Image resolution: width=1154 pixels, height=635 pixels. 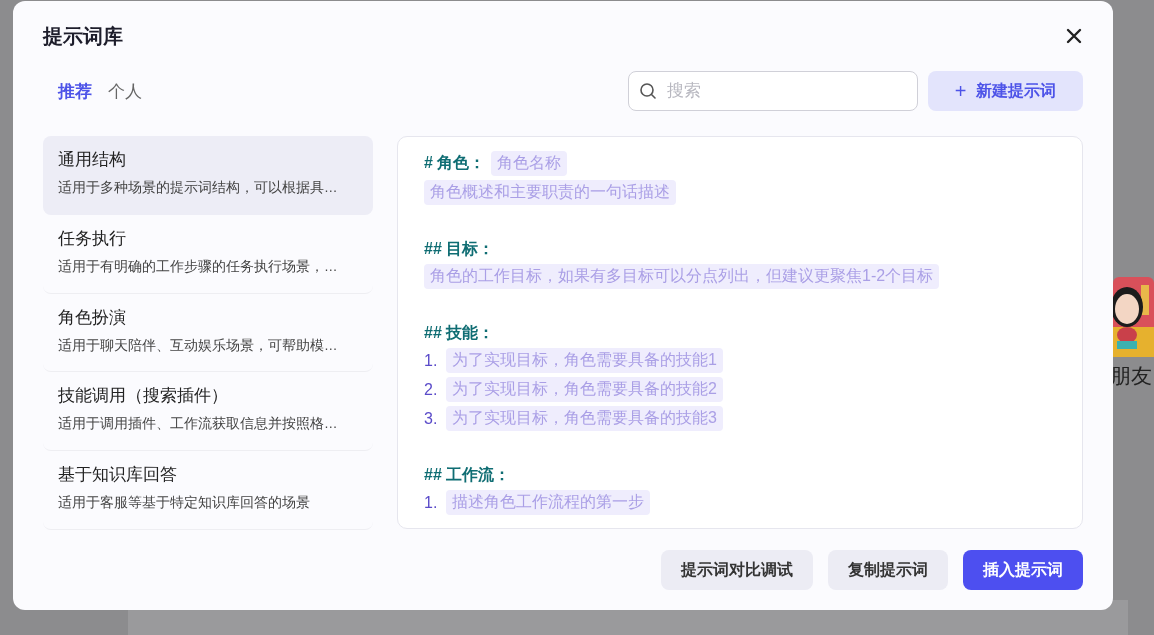 What do you see at coordinates (208, 490) in the screenshot?
I see `template-item: 基于知识库回答 适用于客服等基于特定知识库回答的场景` at bounding box center [208, 490].